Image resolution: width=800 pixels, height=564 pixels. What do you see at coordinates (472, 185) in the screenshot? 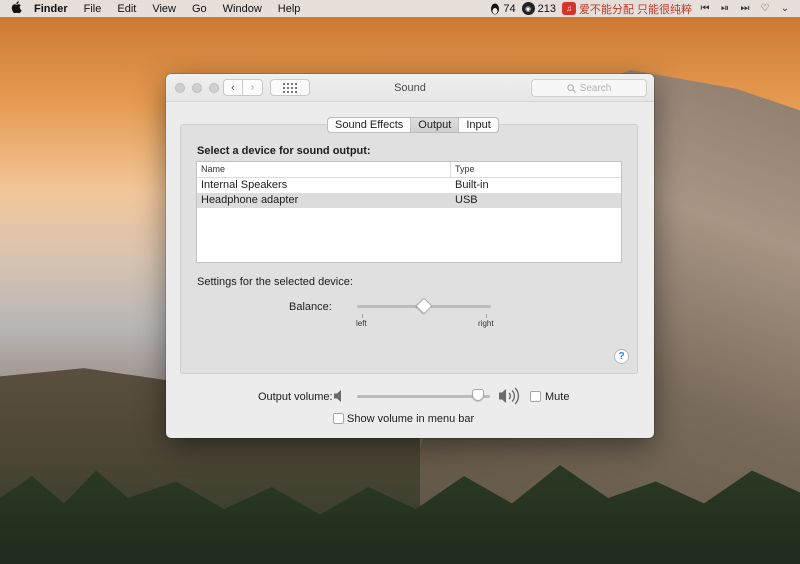
I see `device-type: Built-in` at bounding box center [472, 185].